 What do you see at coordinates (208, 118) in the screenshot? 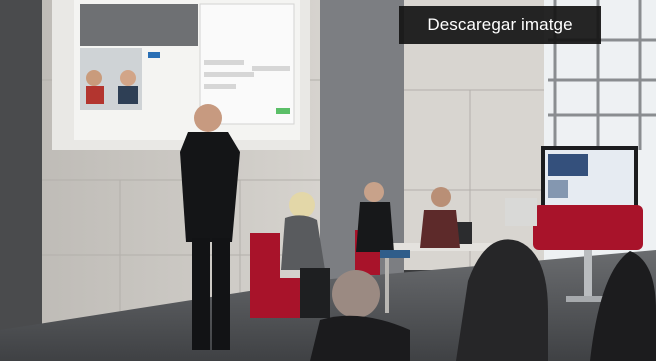
I see `interpreter-head` at bounding box center [208, 118].